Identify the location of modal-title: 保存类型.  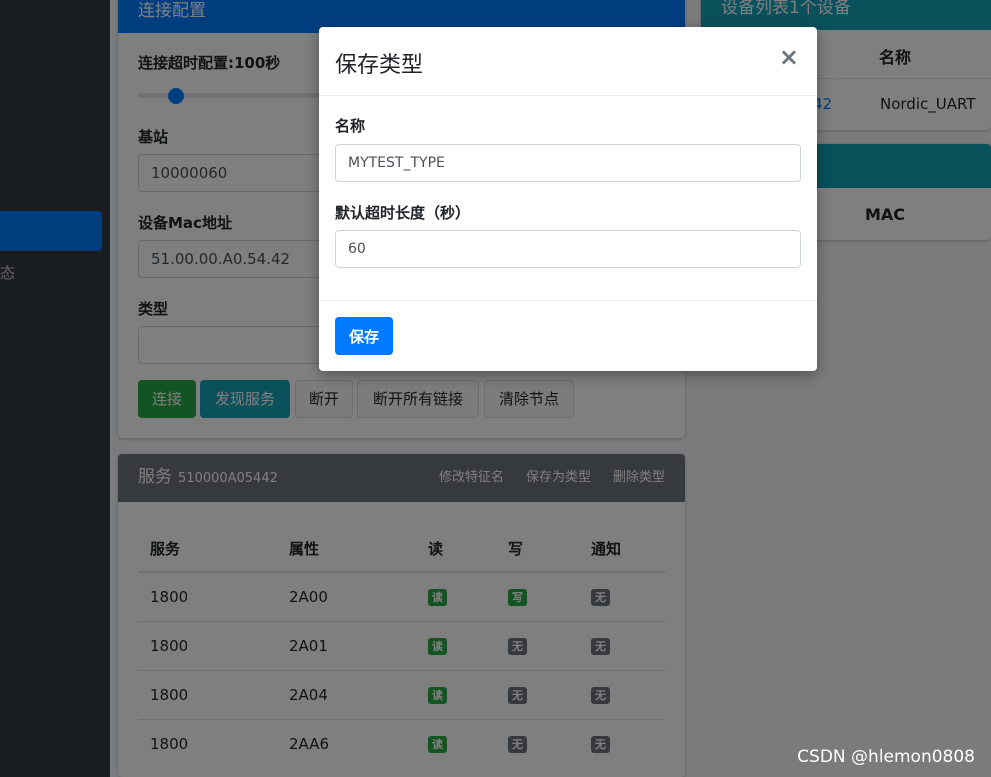
(379, 65).